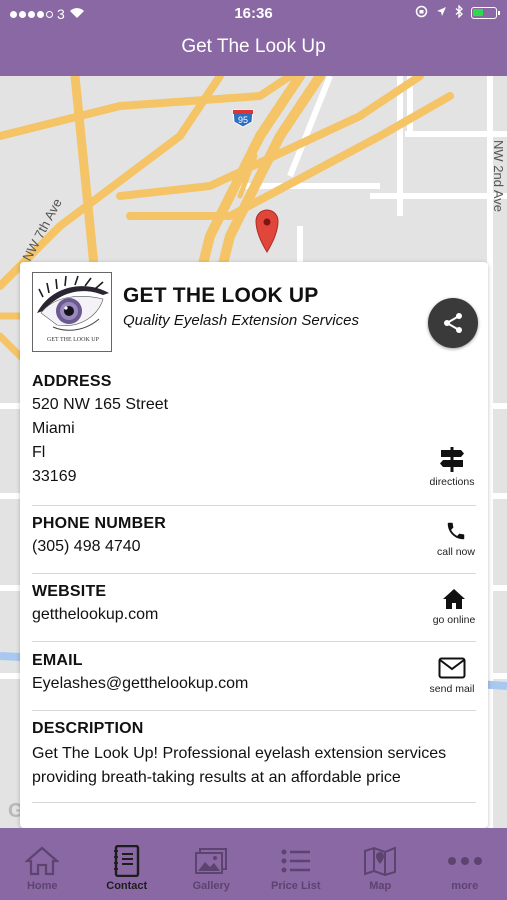  I want to click on website-link: getthelookup.com, so click(254, 615).